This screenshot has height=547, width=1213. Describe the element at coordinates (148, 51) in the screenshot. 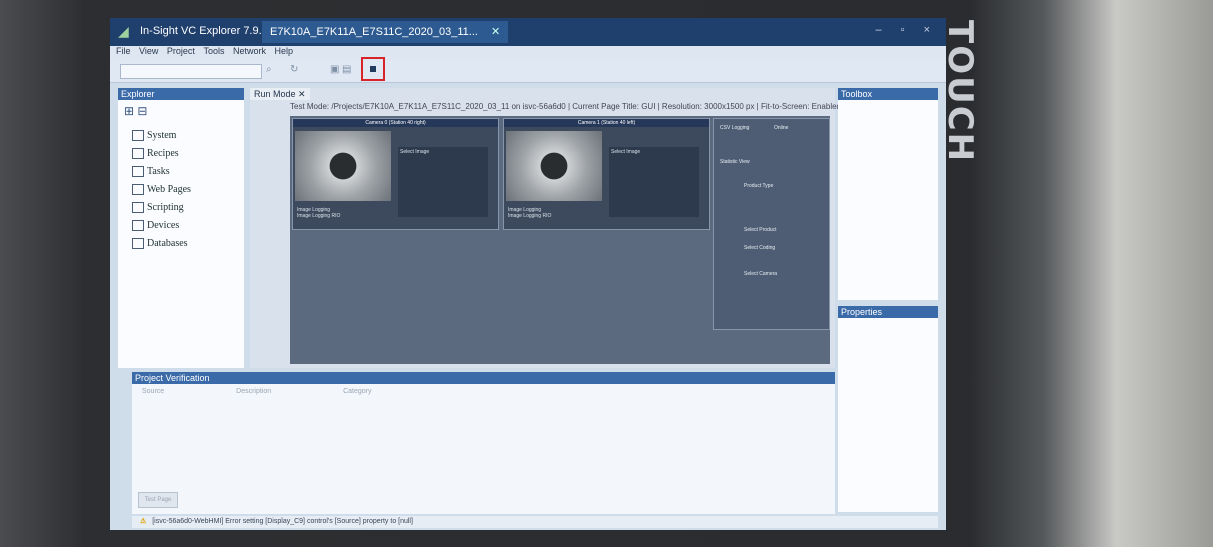

I see `menu-view: View` at that location.